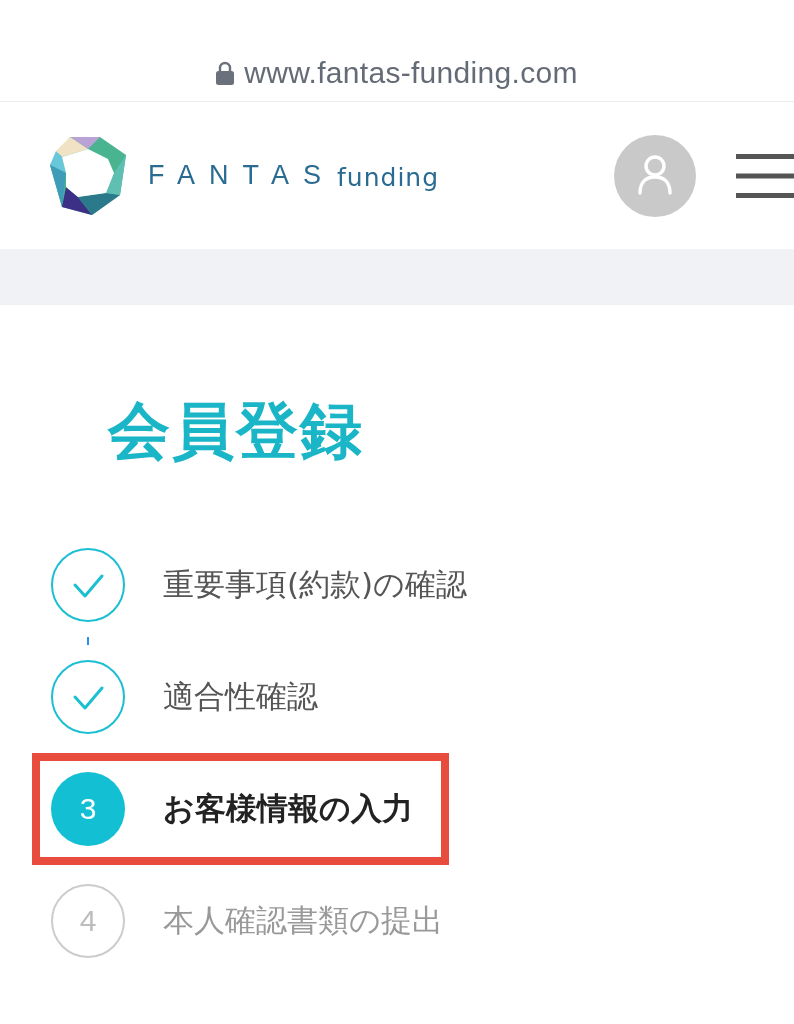 The width and height of the screenshot is (794, 1024). I want to click on step-label: 本人確認書類の提出, so click(303, 920).